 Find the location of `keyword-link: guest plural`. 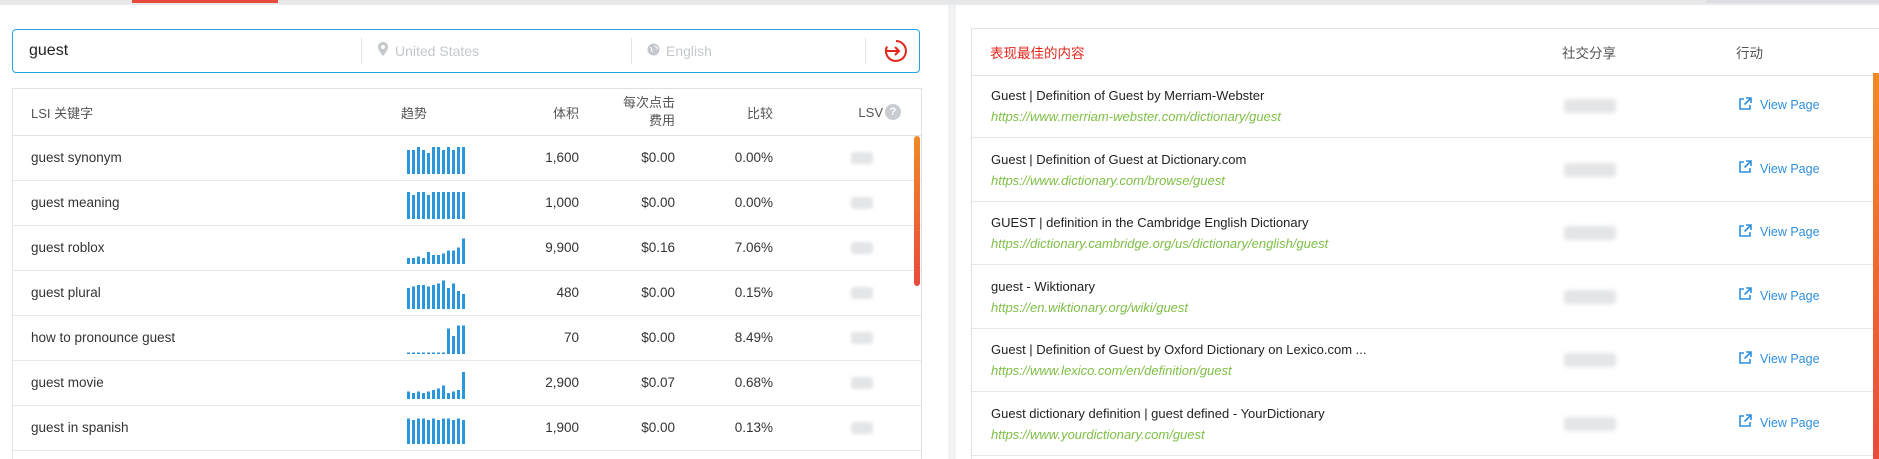

keyword-link: guest plural is located at coordinates (66, 292).